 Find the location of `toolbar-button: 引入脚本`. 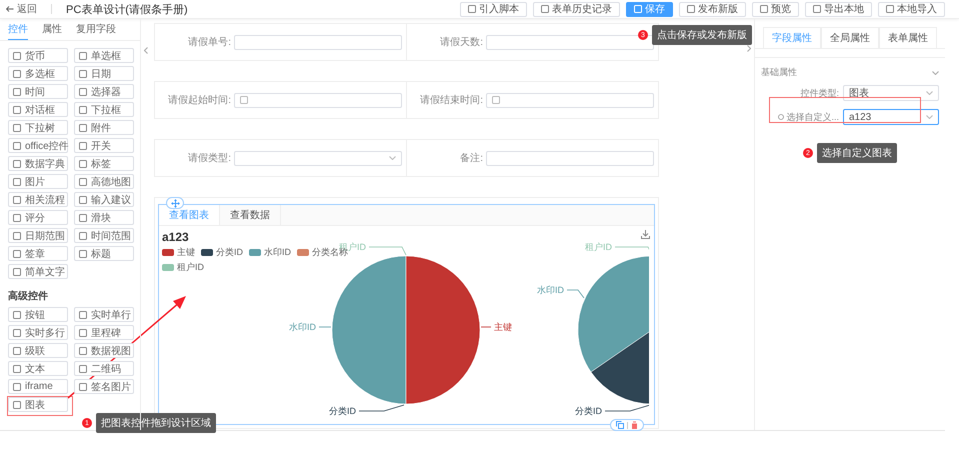

toolbar-button: 引入脚本 is located at coordinates (493, 9).